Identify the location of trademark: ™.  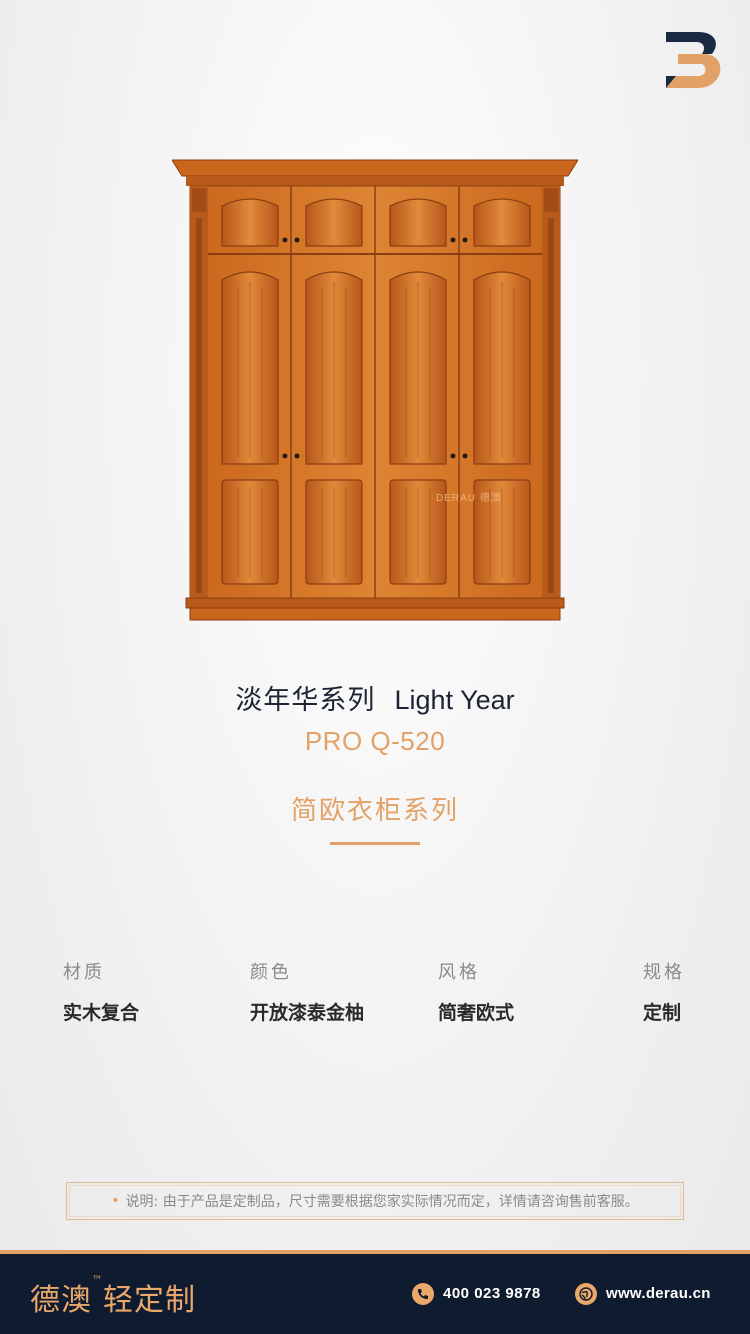
(97, 1280).